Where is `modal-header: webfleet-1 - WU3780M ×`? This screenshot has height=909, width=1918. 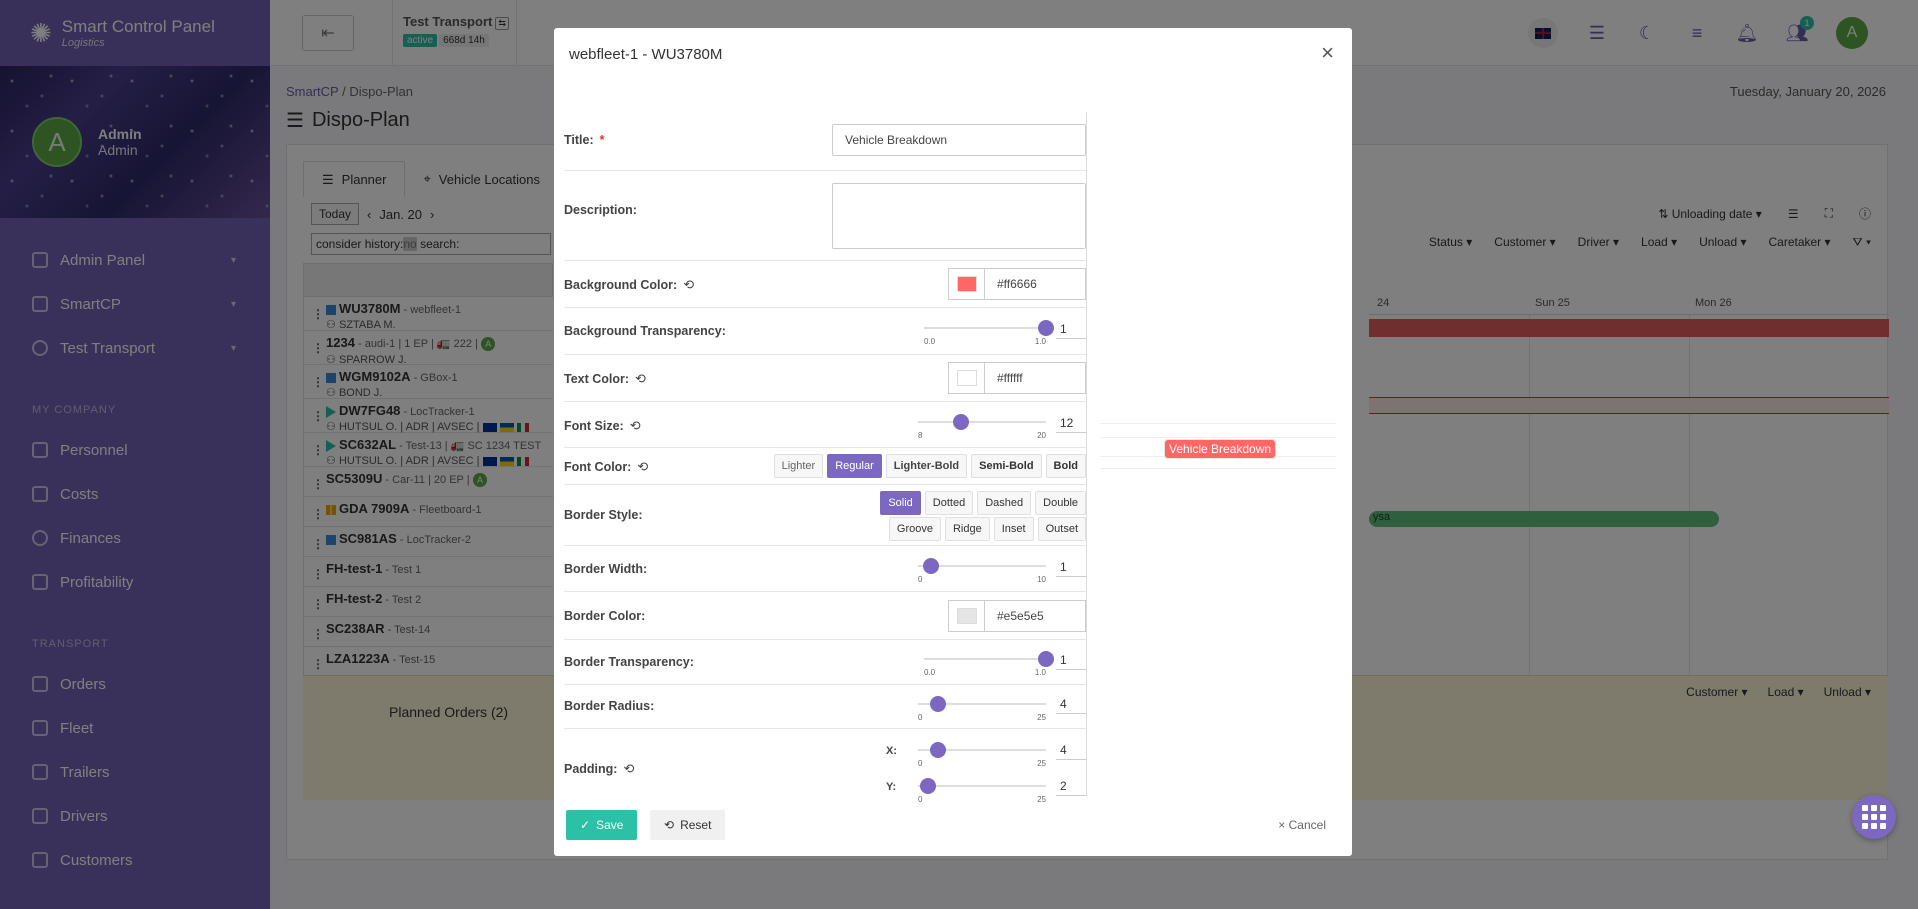 modal-header: webfleet-1 - WU3780M × is located at coordinates (953, 56).